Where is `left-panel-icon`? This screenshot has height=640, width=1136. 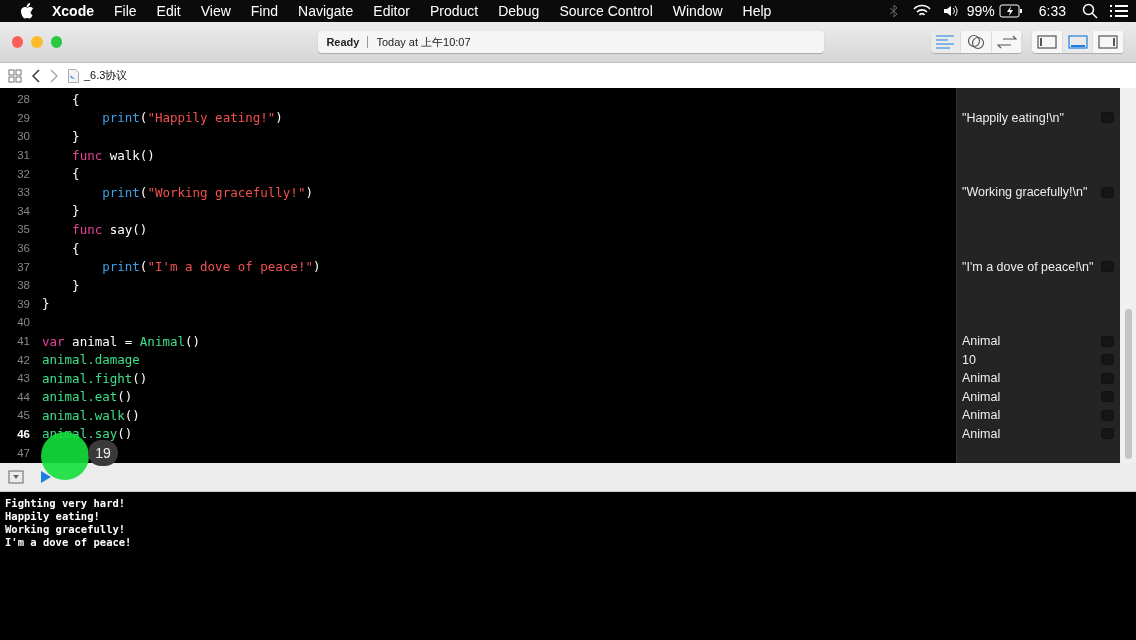
left-panel-icon is located at coordinates (1047, 42).